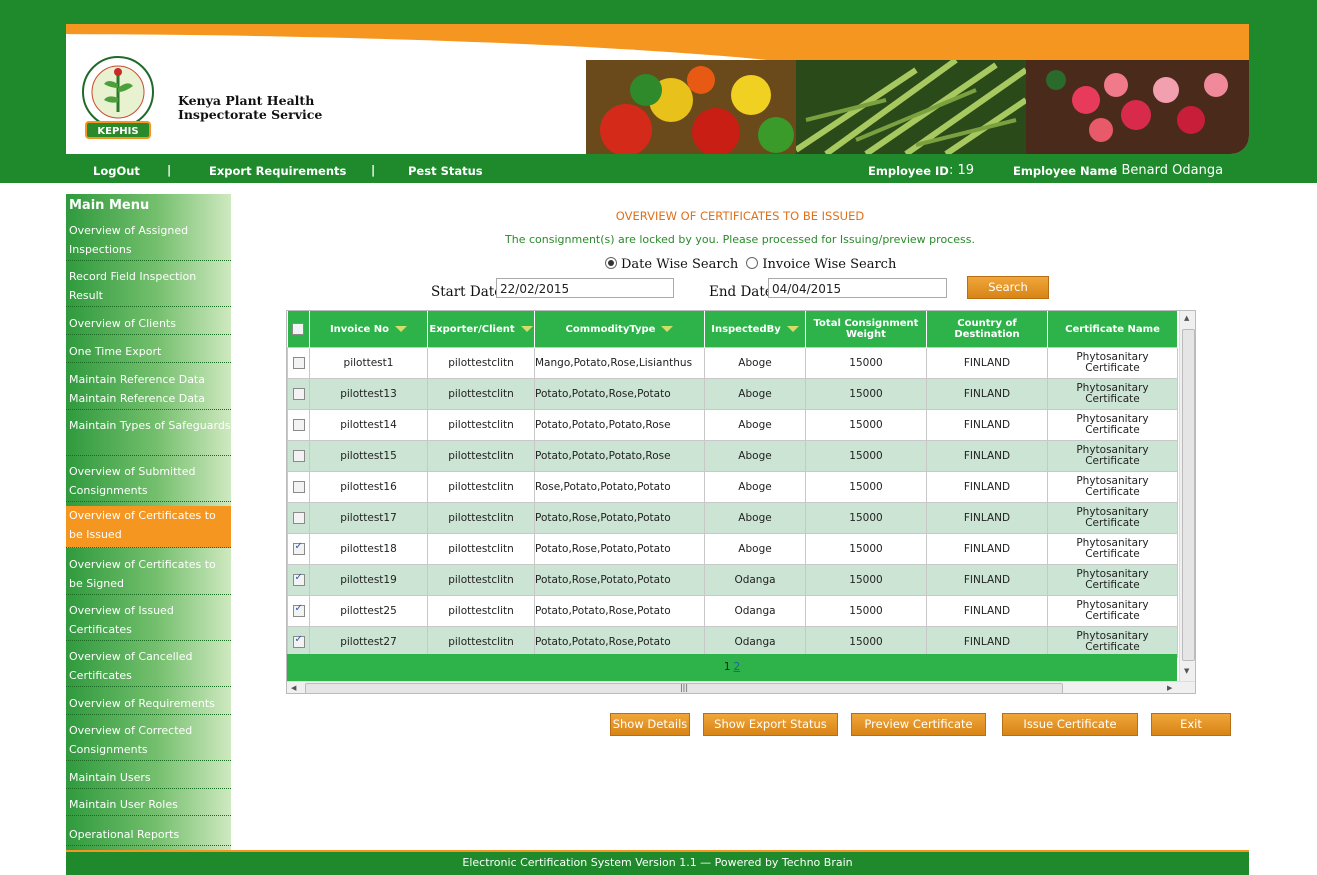  I want to click on horizontal-scrollbar: ◀ ||| ▶, so click(741, 687).